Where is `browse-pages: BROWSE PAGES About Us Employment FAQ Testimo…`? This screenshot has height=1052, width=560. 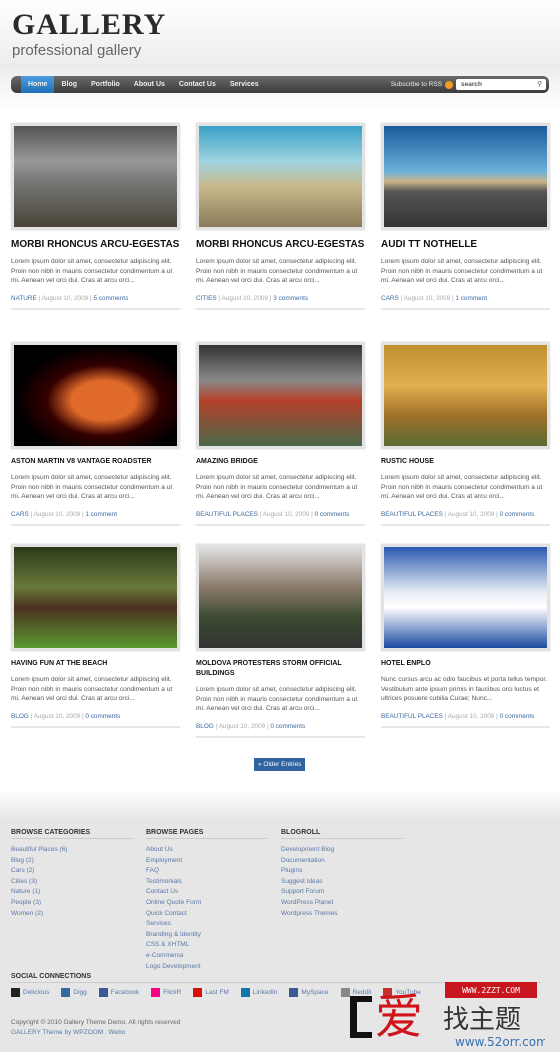
browse-pages: BROWSE PAGES About Us Employment FAQ Testimo… is located at coordinates (207, 900).